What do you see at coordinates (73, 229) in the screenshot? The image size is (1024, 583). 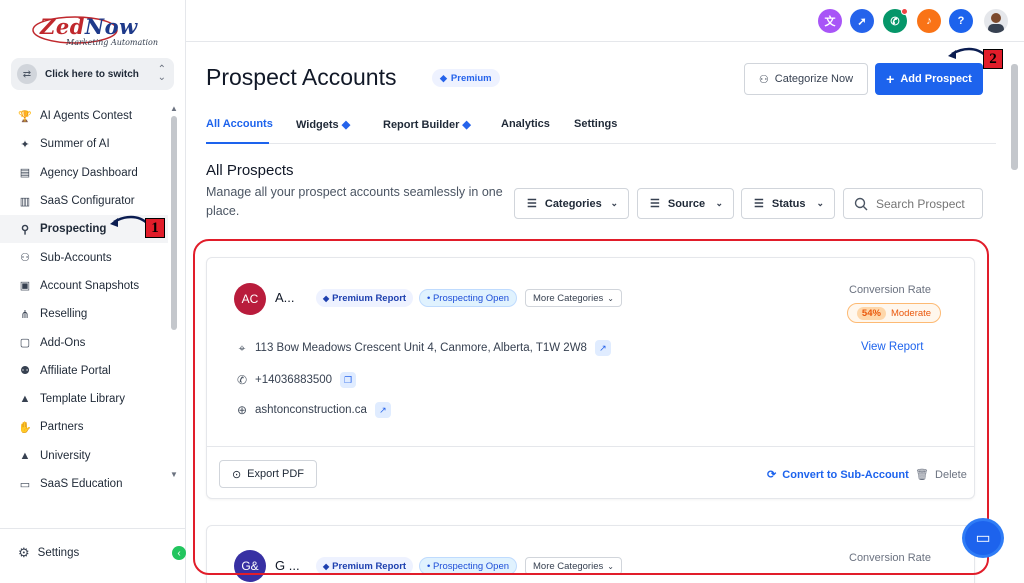 I see `sidebar-item-label: Prospecting` at bounding box center [73, 229].